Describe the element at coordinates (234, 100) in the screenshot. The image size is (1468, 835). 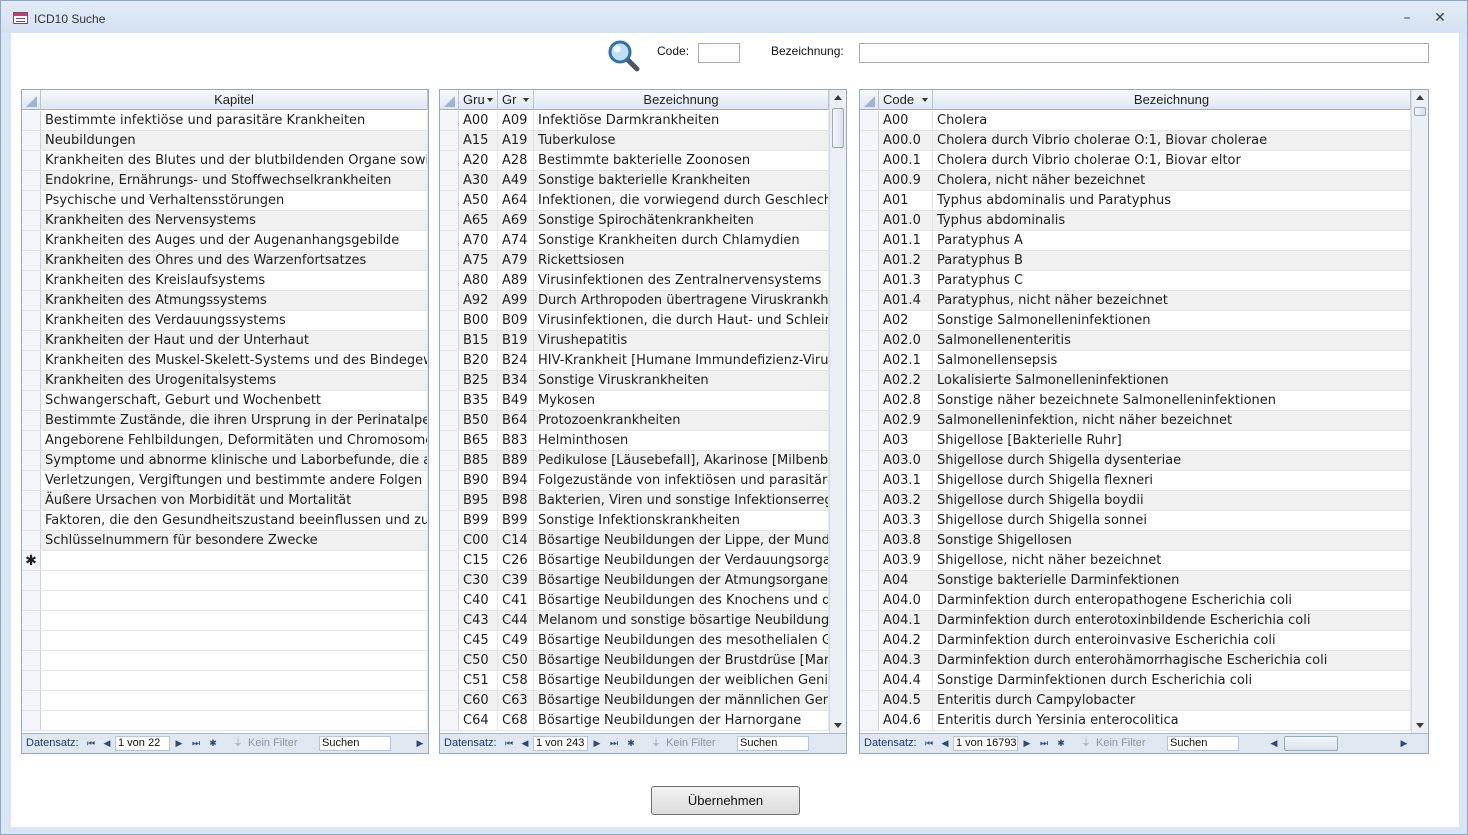
I see `column-header-kapitel: Kapitel` at that location.